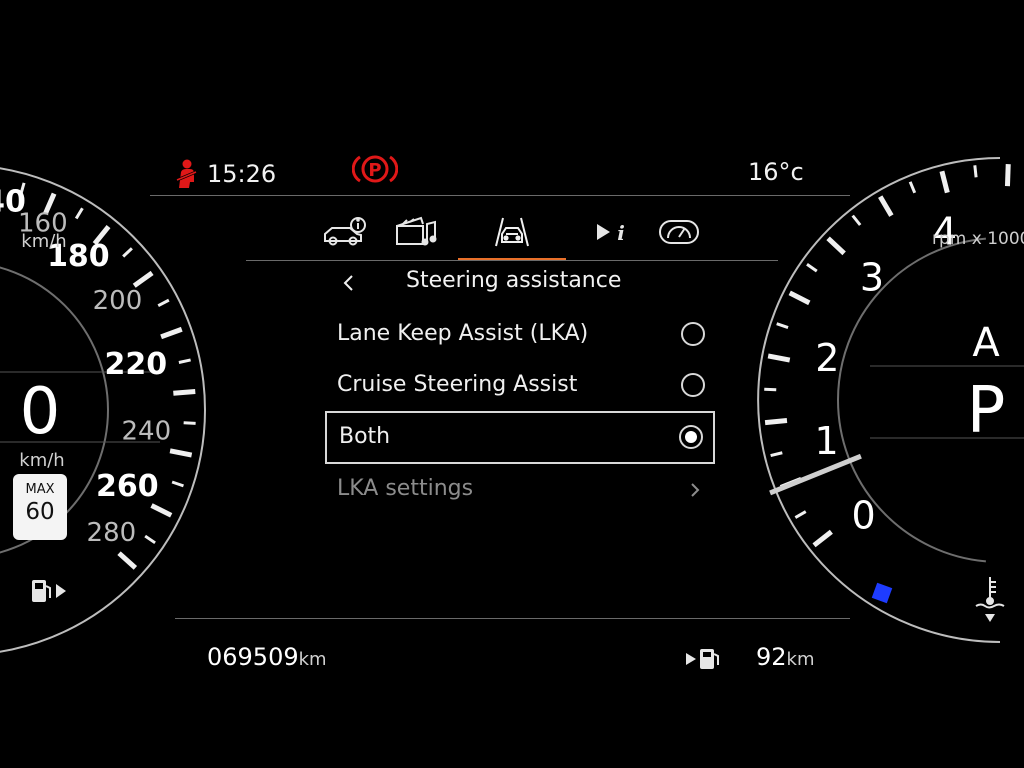  I want to click on range-fuel-icon, so click(705, 659).